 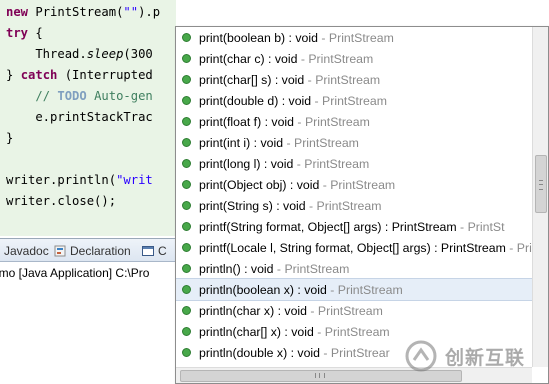 What do you see at coordinates (162, 251) in the screenshot?
I see `tab-console-label: C` at bounding box center [162, 251].